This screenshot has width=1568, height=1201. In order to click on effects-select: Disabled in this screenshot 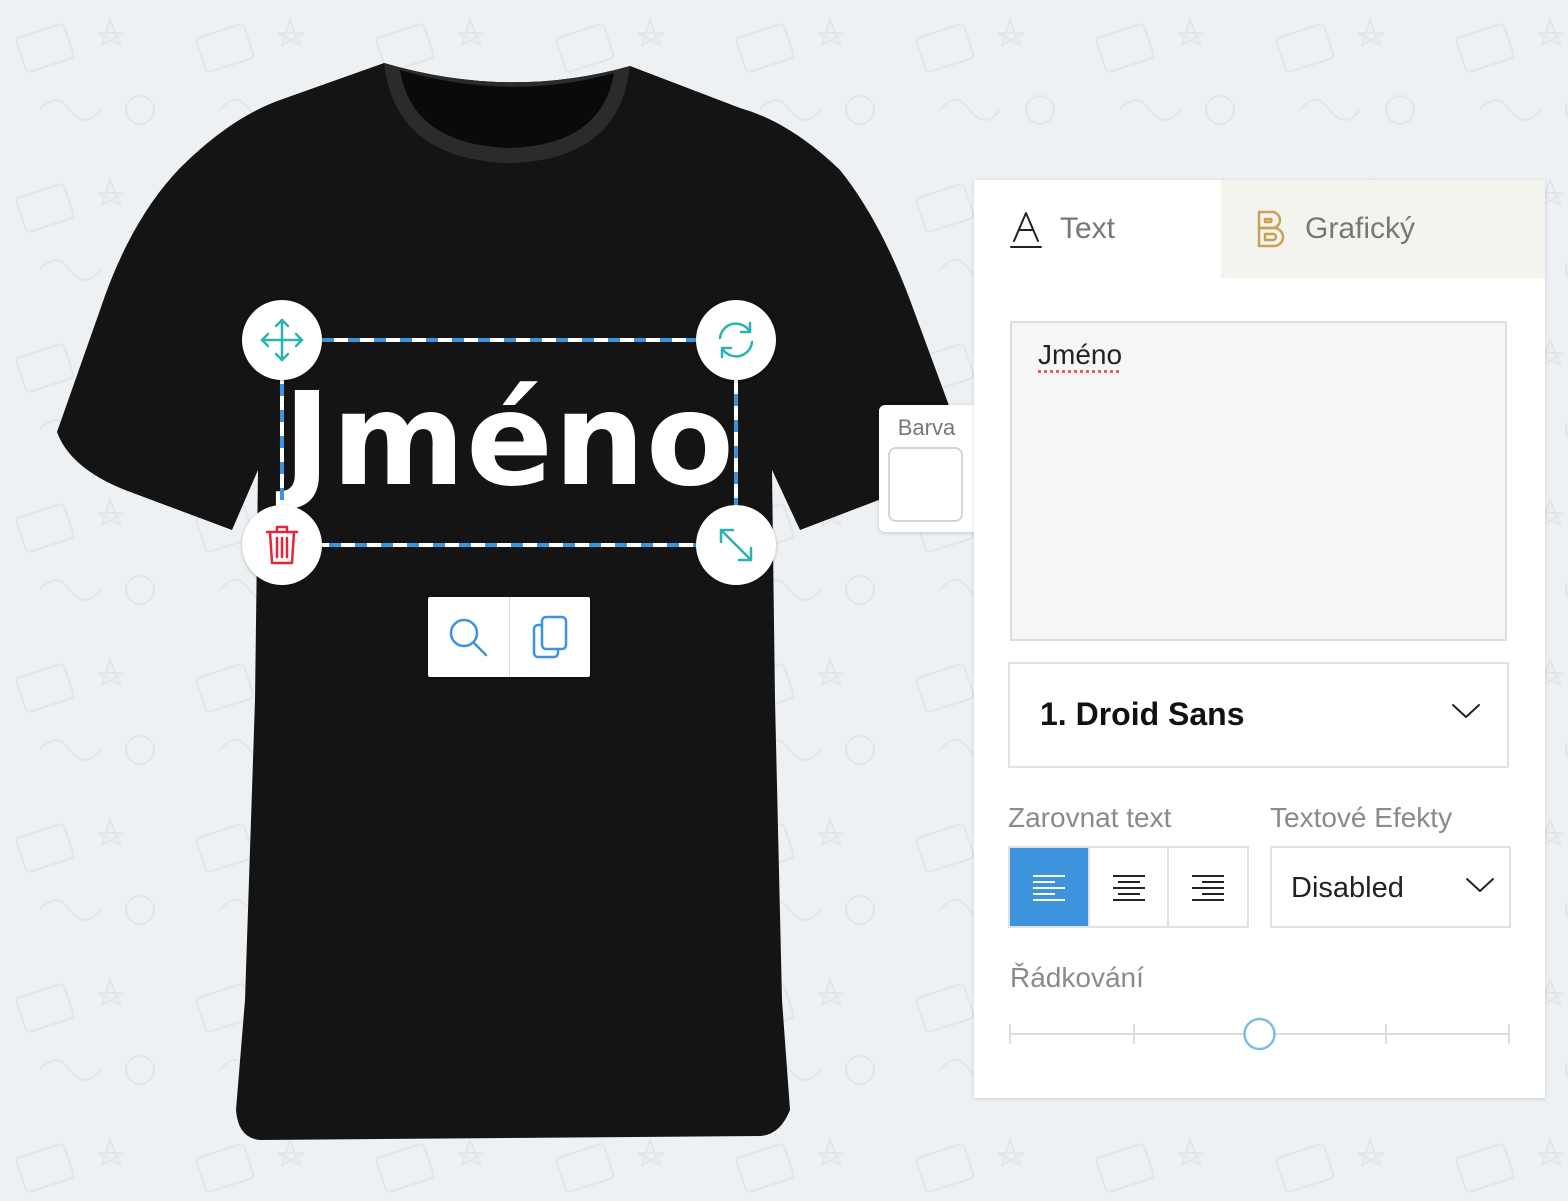, I will do `click(1390, 887)`.